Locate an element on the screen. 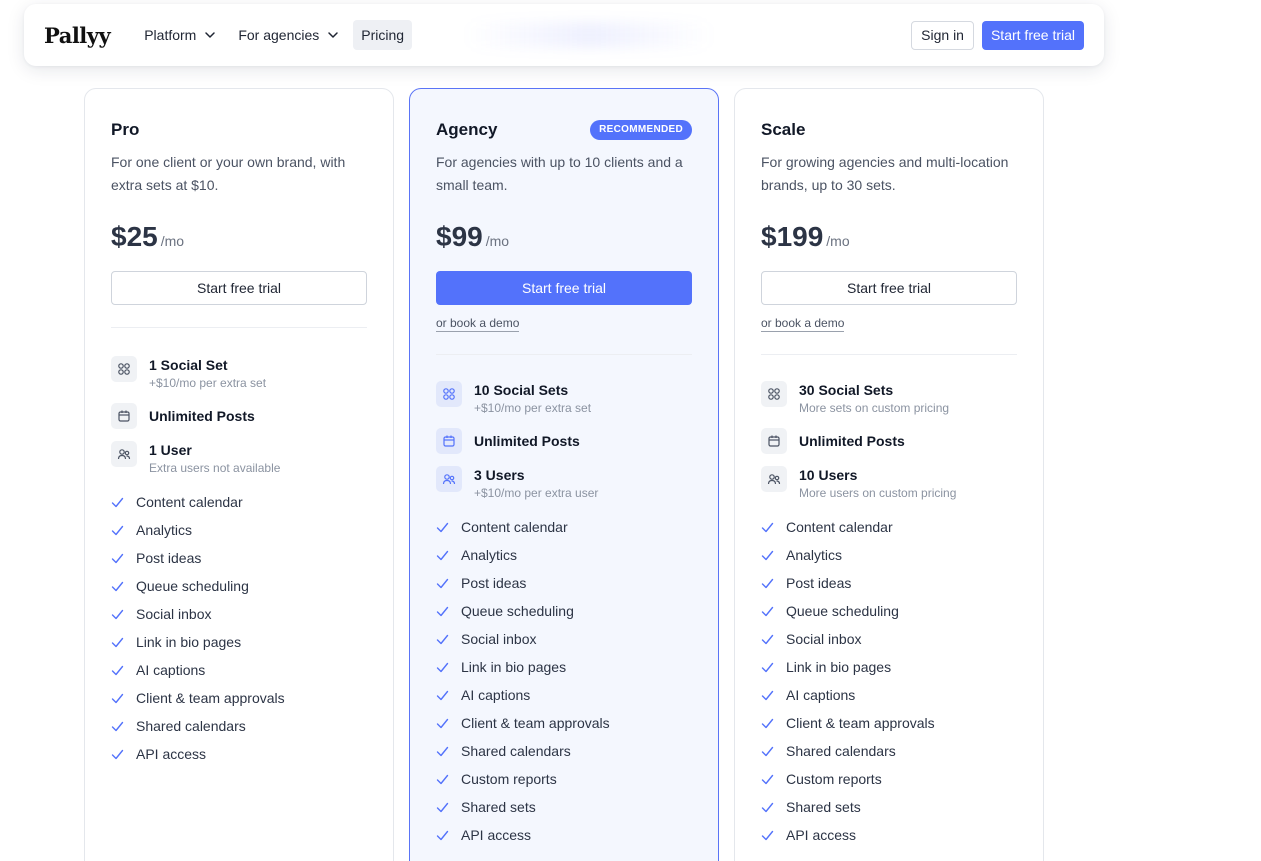 The height and width of the screenshot is (861, 1261). pallyy-logo: Pallyy is located at coordinates (77, 35).